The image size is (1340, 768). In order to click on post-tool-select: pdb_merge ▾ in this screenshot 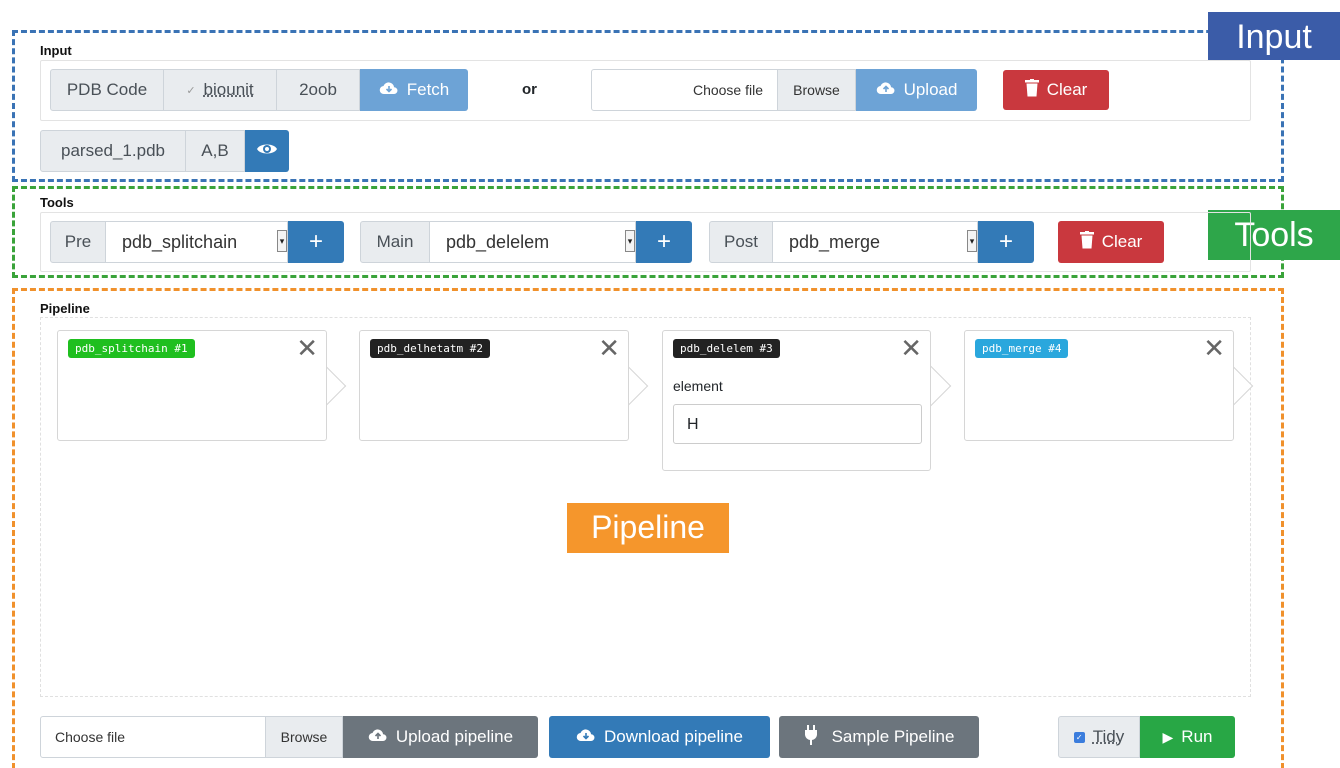, I will do `click(875, 242)`.